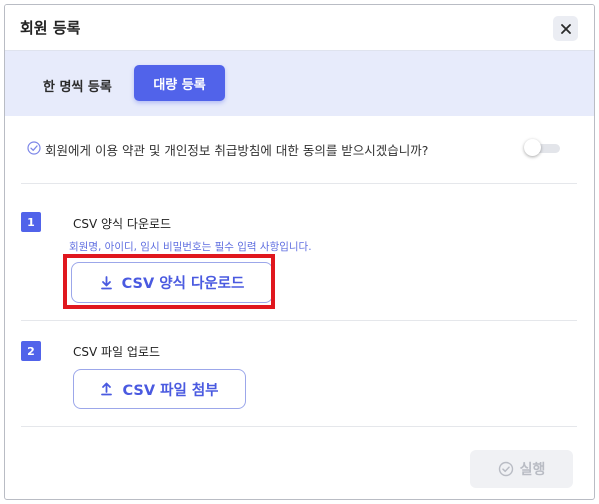  I want to click on step-1-description: 회원명, 아이디, 임시 비밀번호는 필수 입력 사항입니다., so click(190, 247).